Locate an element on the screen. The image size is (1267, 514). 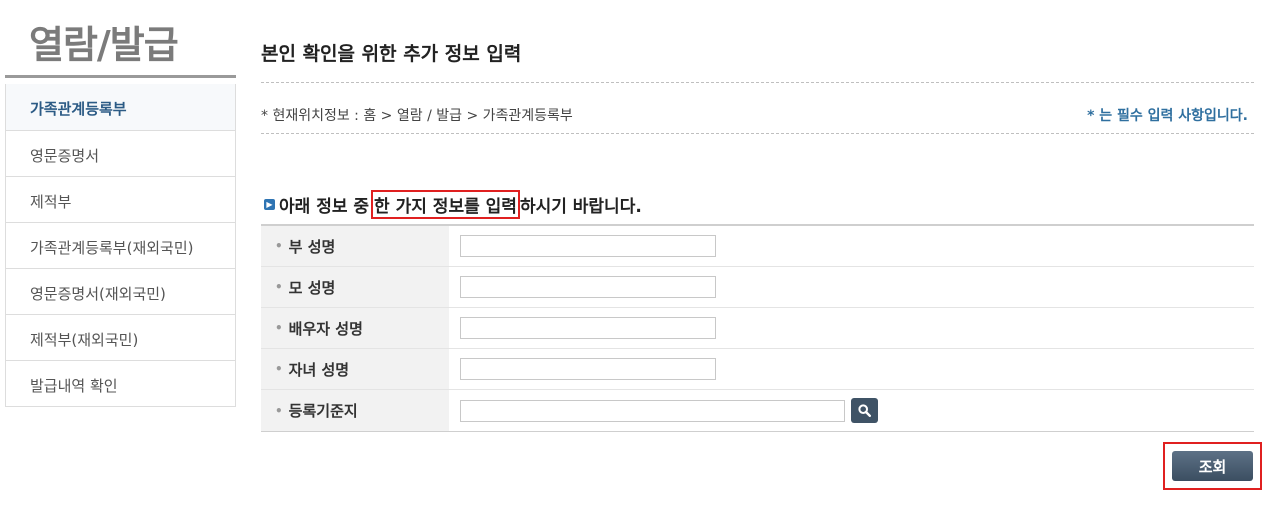
father-name-input is located at coordinates (588, 246).